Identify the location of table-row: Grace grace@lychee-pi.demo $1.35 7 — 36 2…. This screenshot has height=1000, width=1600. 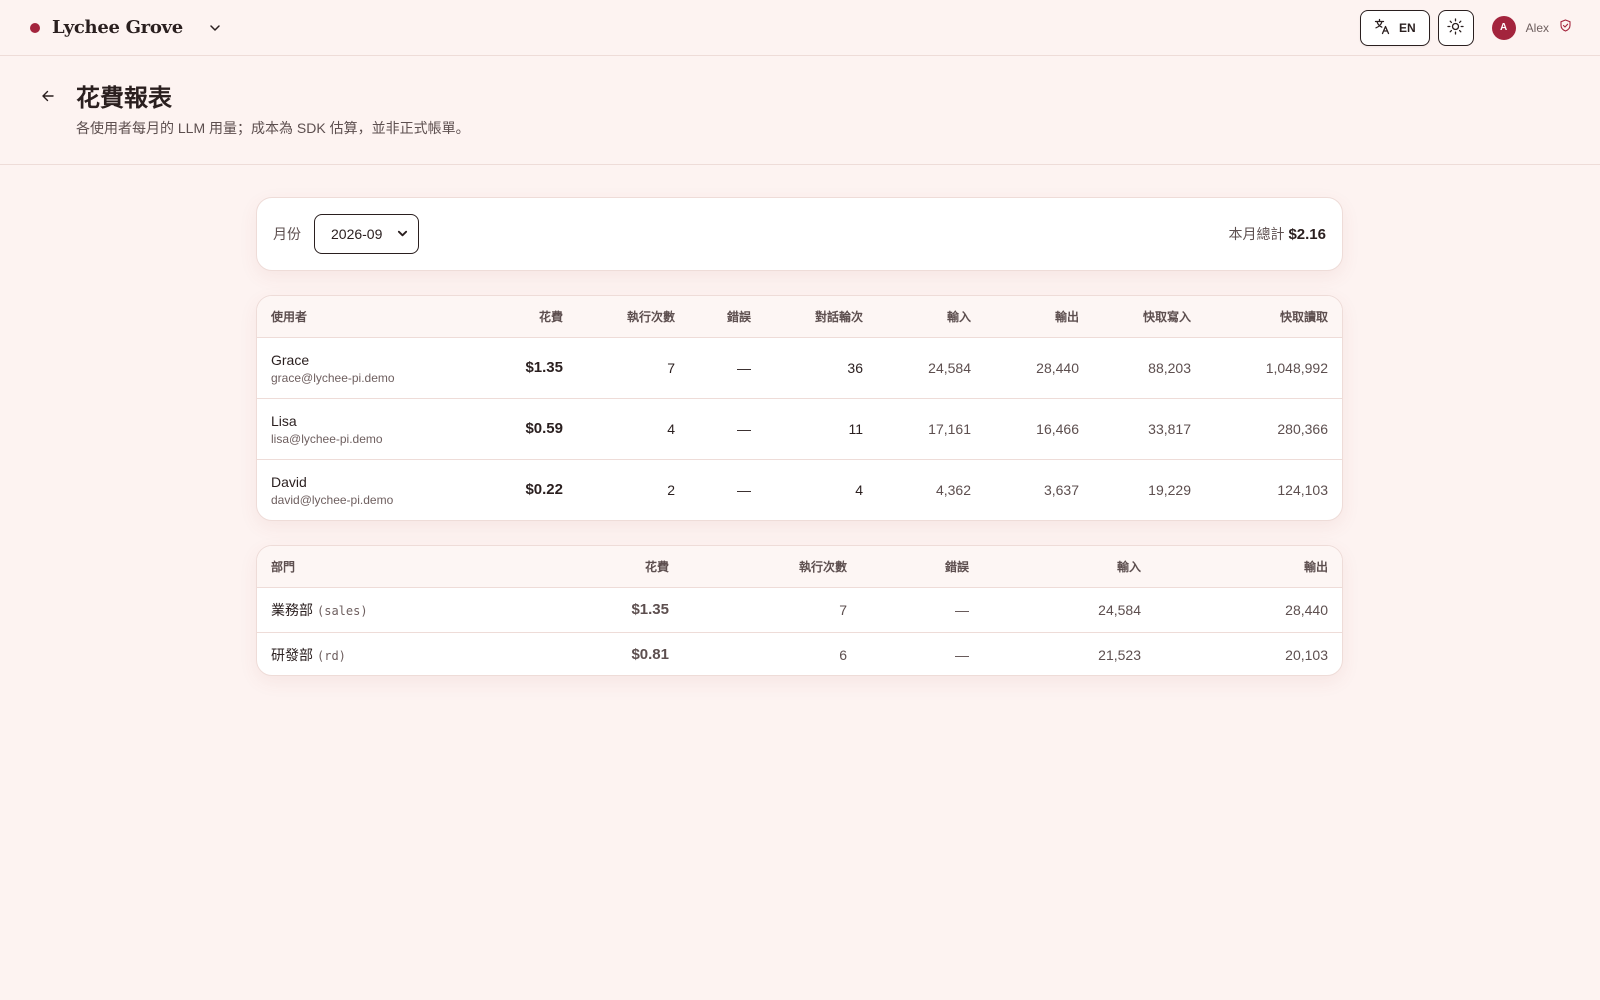
(799, 368).